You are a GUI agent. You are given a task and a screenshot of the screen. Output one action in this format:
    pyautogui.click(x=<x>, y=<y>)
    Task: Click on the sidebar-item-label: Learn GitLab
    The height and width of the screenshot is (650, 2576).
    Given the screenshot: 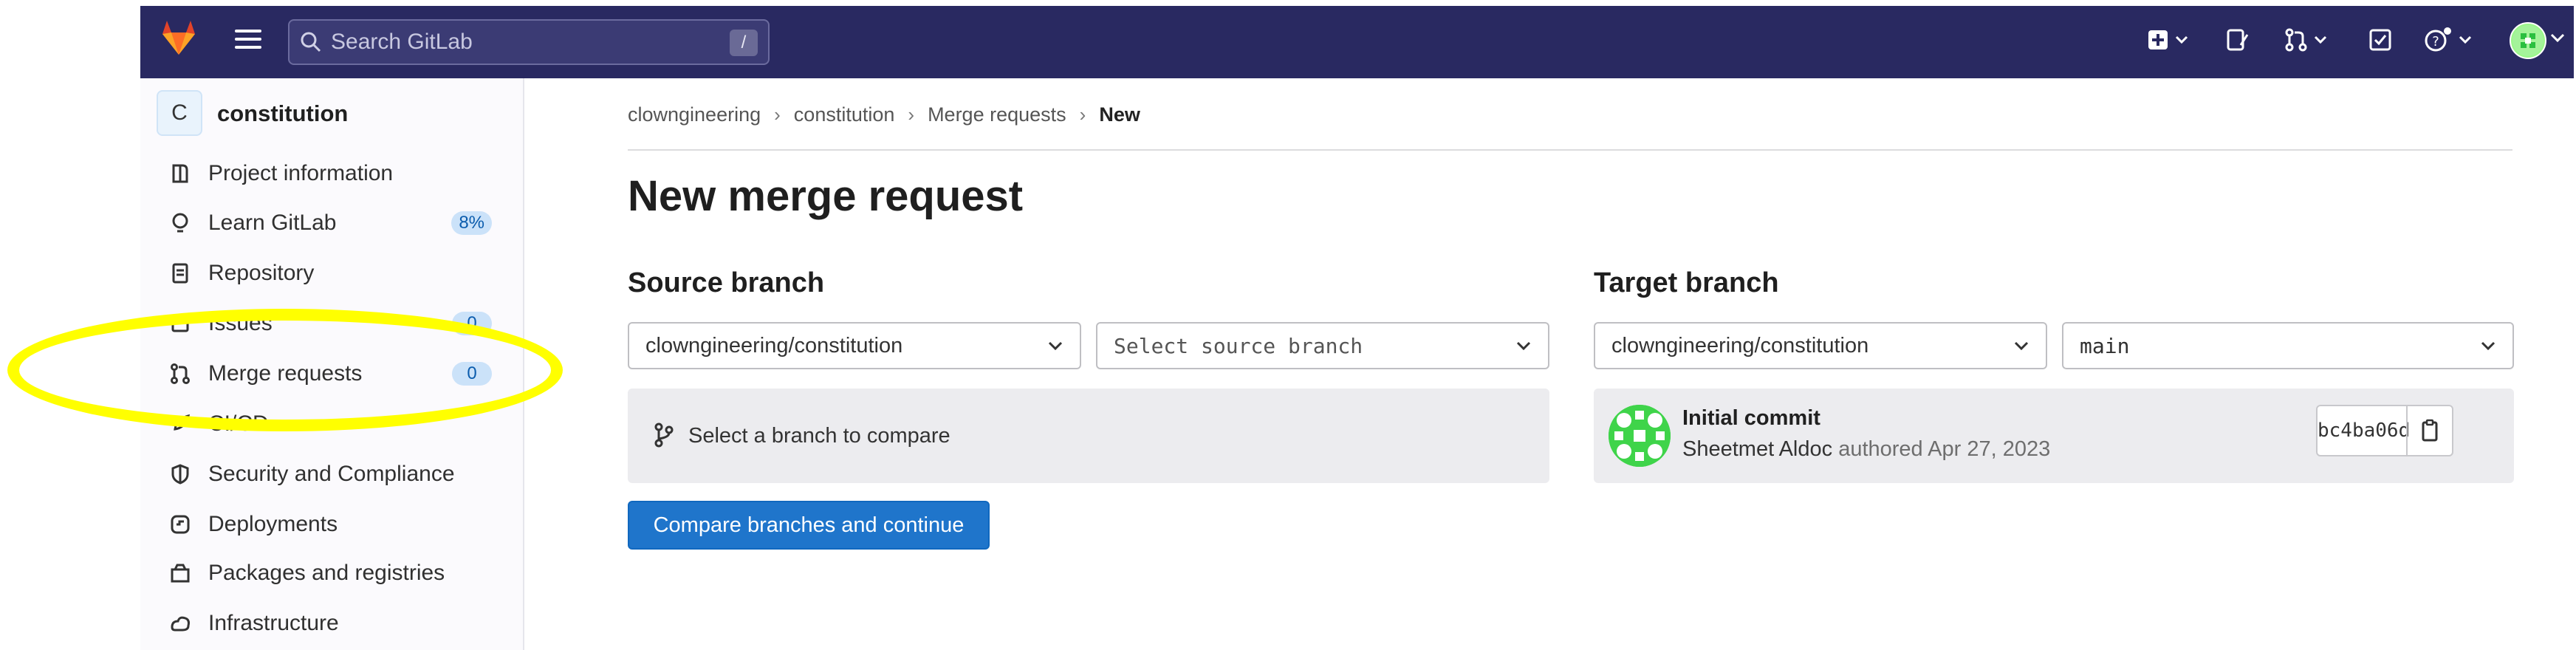 What is the action you would take?
    pyautogui.click(x=272, y=223)
    